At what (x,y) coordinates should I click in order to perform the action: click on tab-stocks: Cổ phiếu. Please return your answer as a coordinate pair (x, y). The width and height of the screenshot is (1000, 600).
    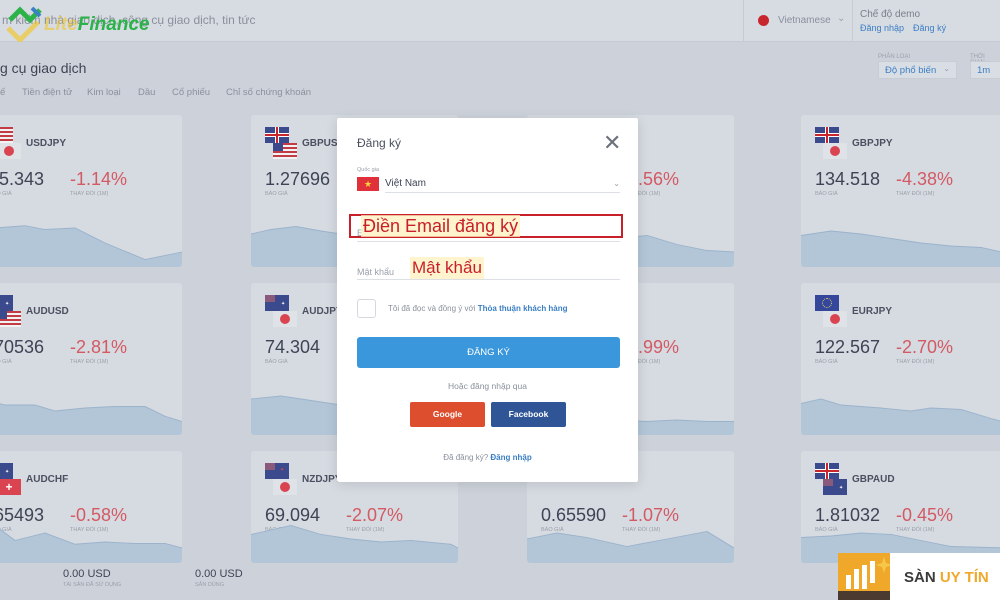
    Looking at the image, I should click on (191, 92).